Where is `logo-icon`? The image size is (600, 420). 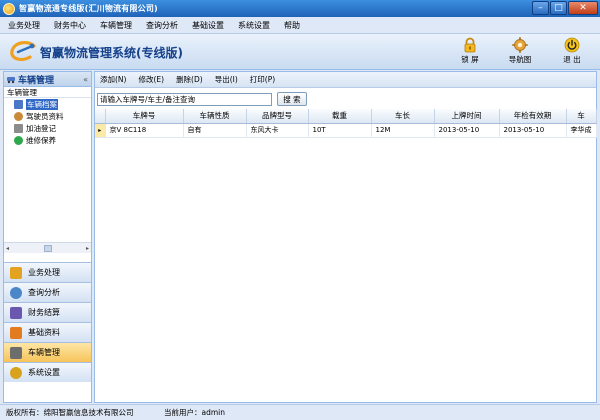
logo-icon is located at coordinates (23, 51).